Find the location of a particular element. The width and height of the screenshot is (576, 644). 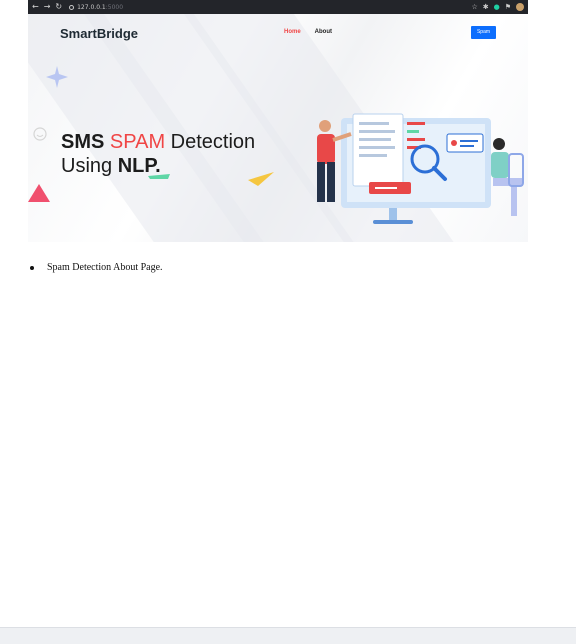

nav-link-home: Home is located at coordinates (292, 32).